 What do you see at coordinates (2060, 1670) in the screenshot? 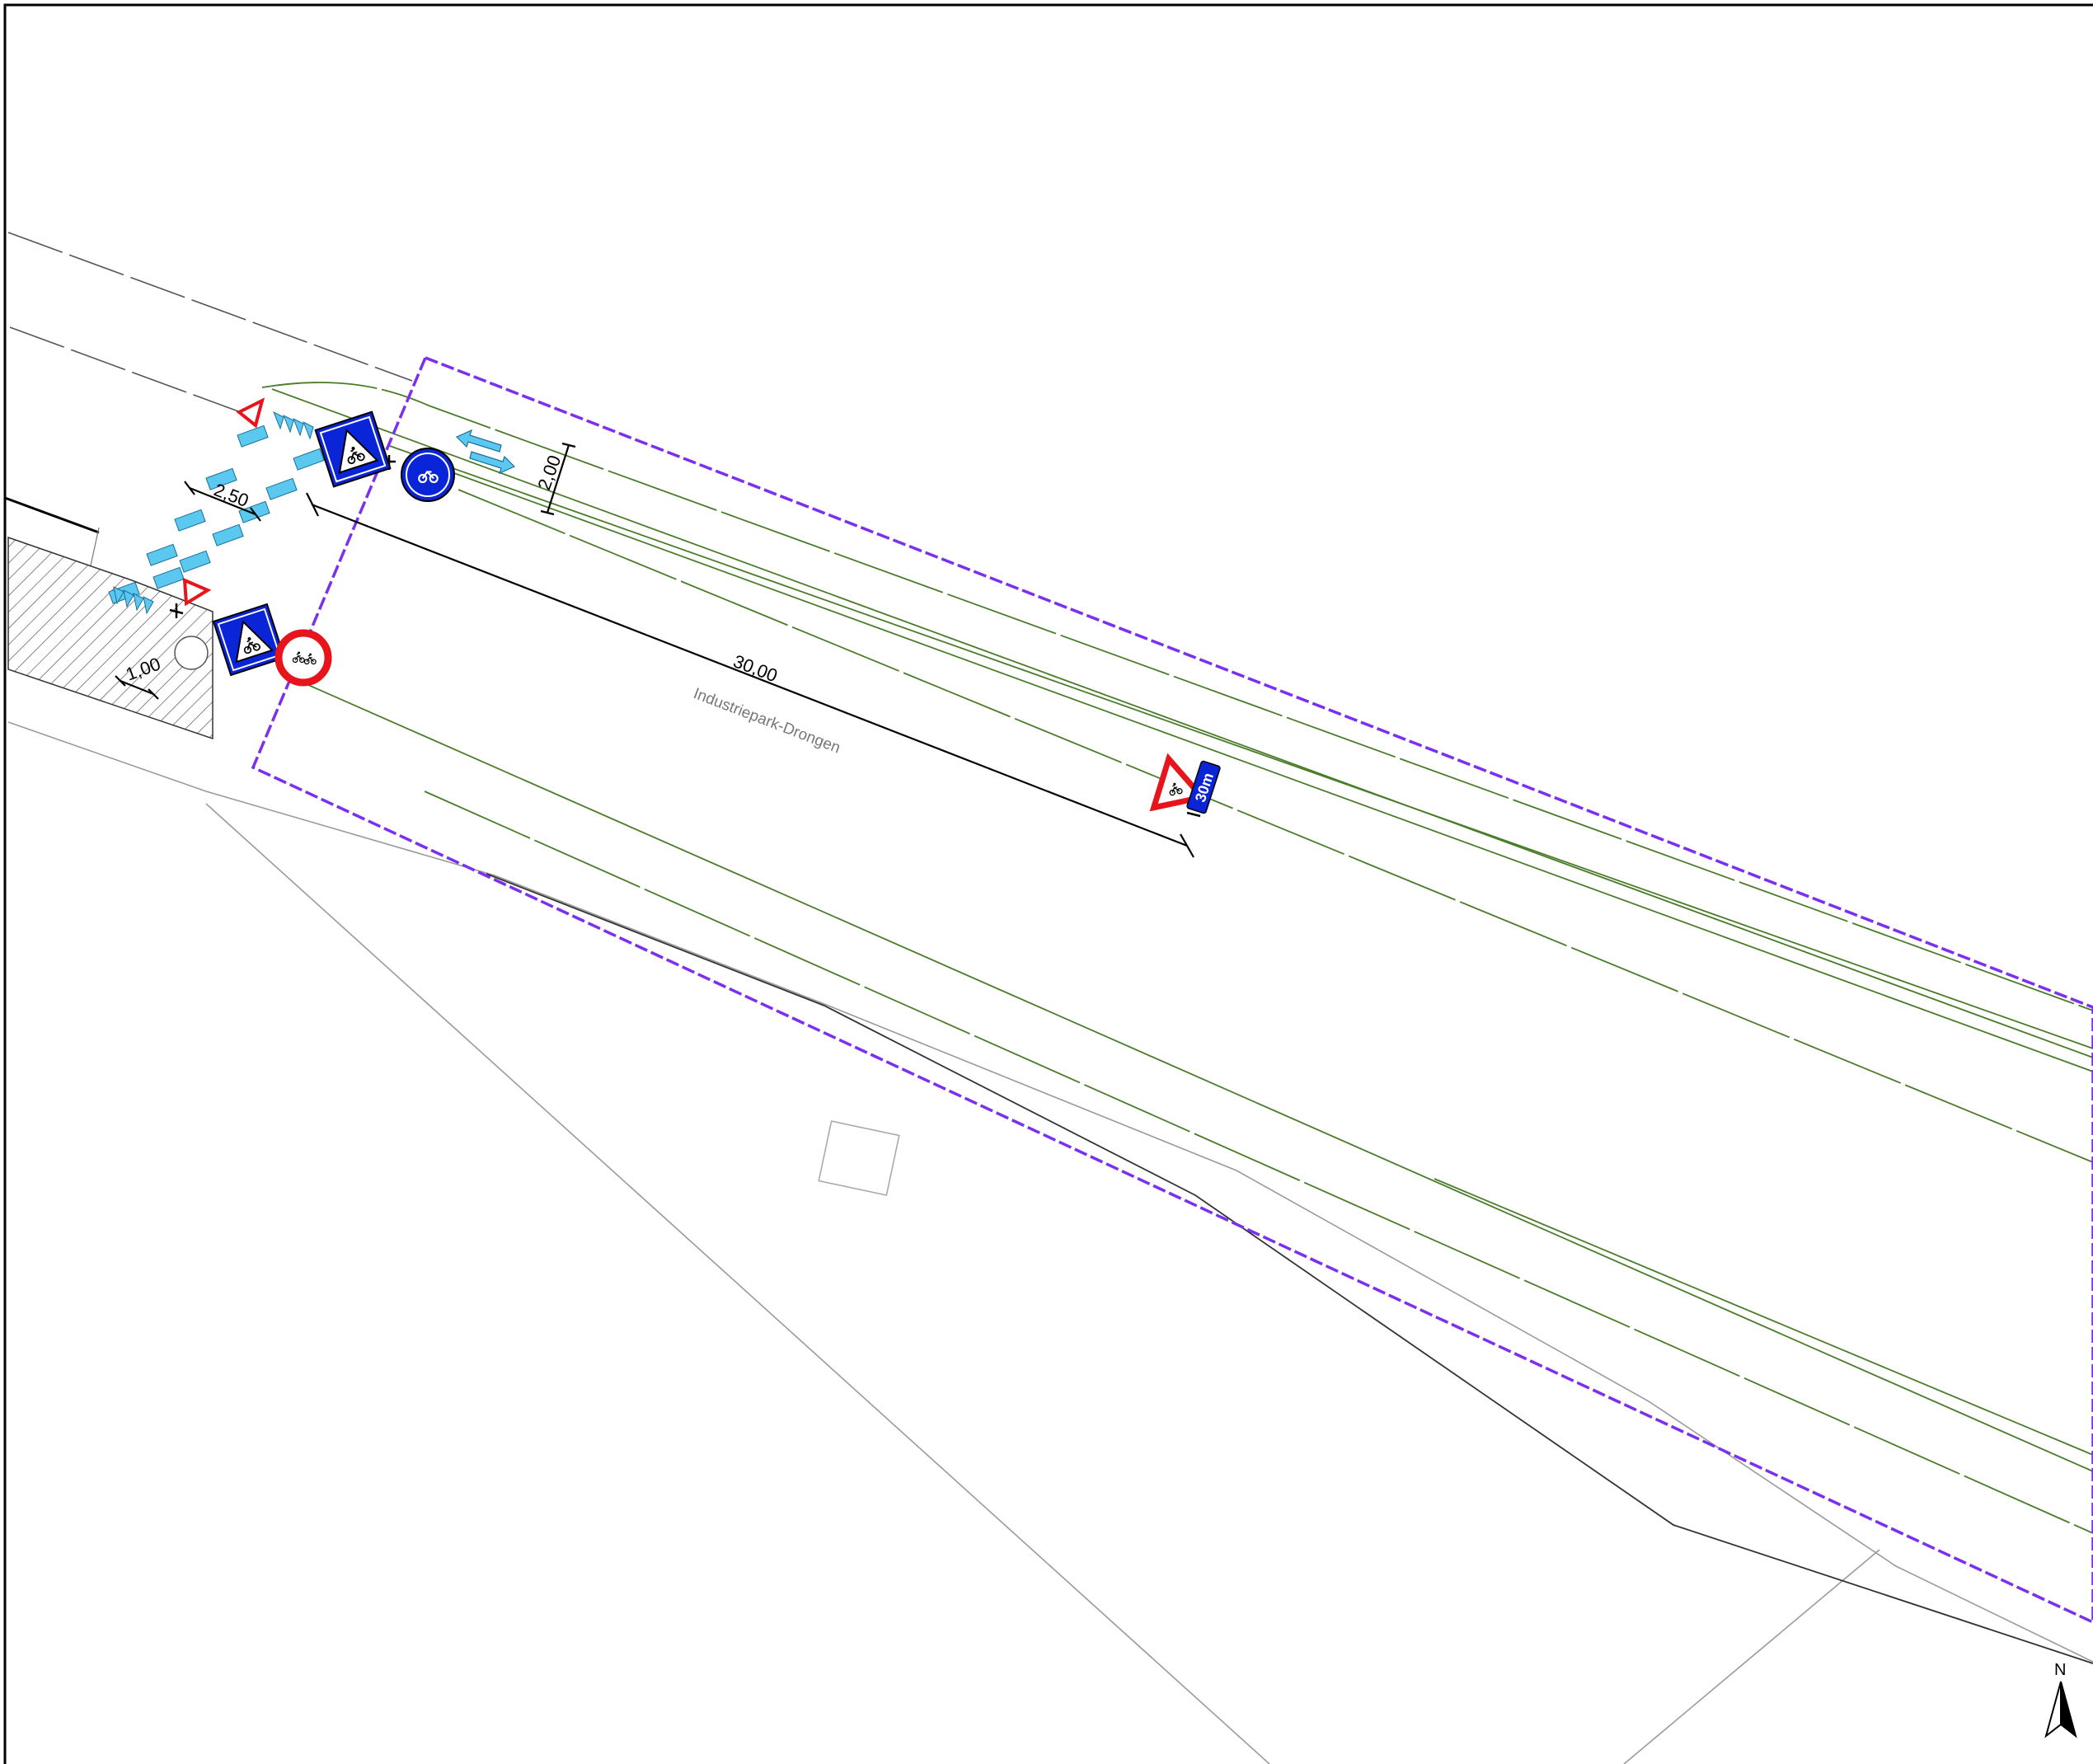
I see `north-label: N` at bounding box center [2060, 1670].